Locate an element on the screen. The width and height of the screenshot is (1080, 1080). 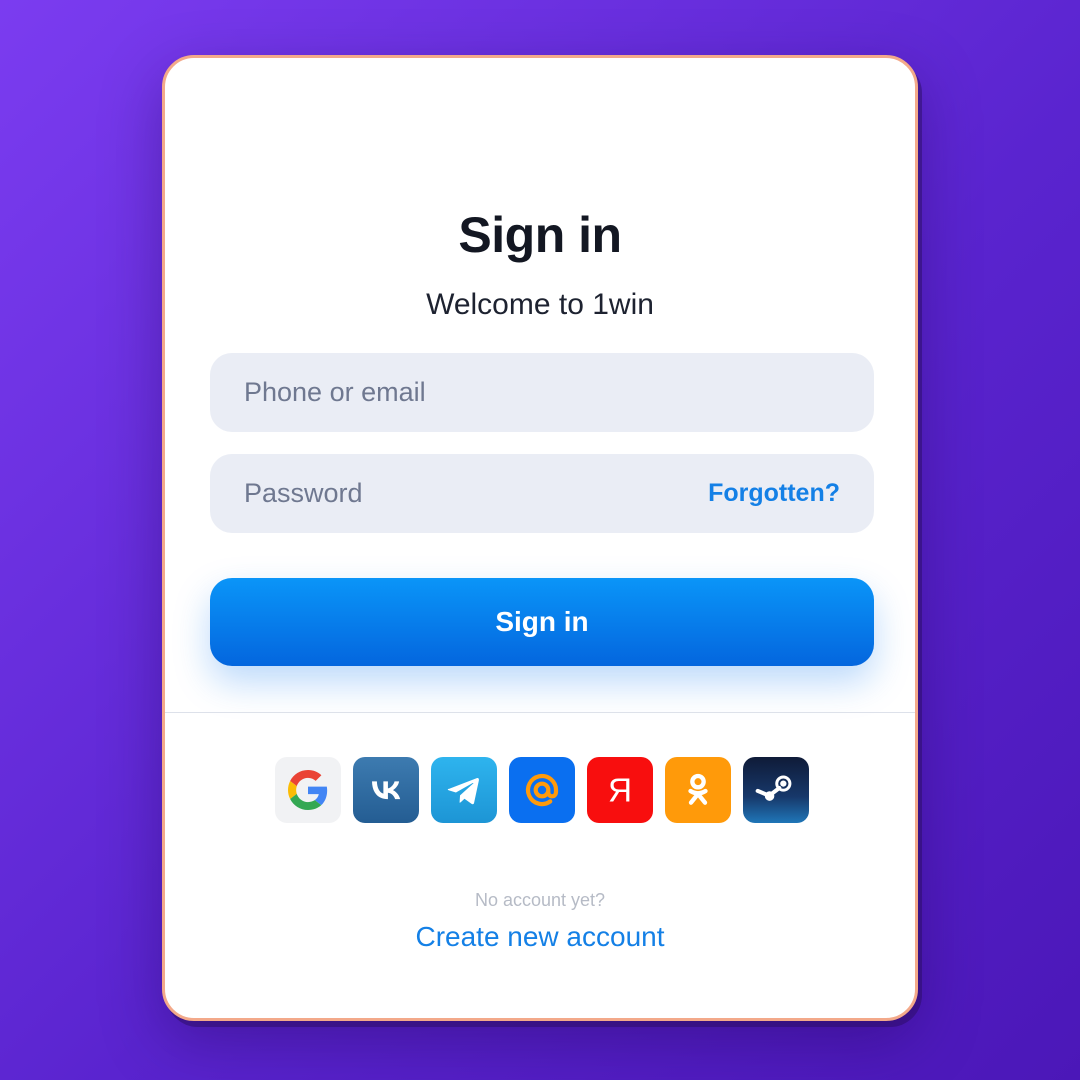
social-login-bar: Я is located at coordinates (542, 790).